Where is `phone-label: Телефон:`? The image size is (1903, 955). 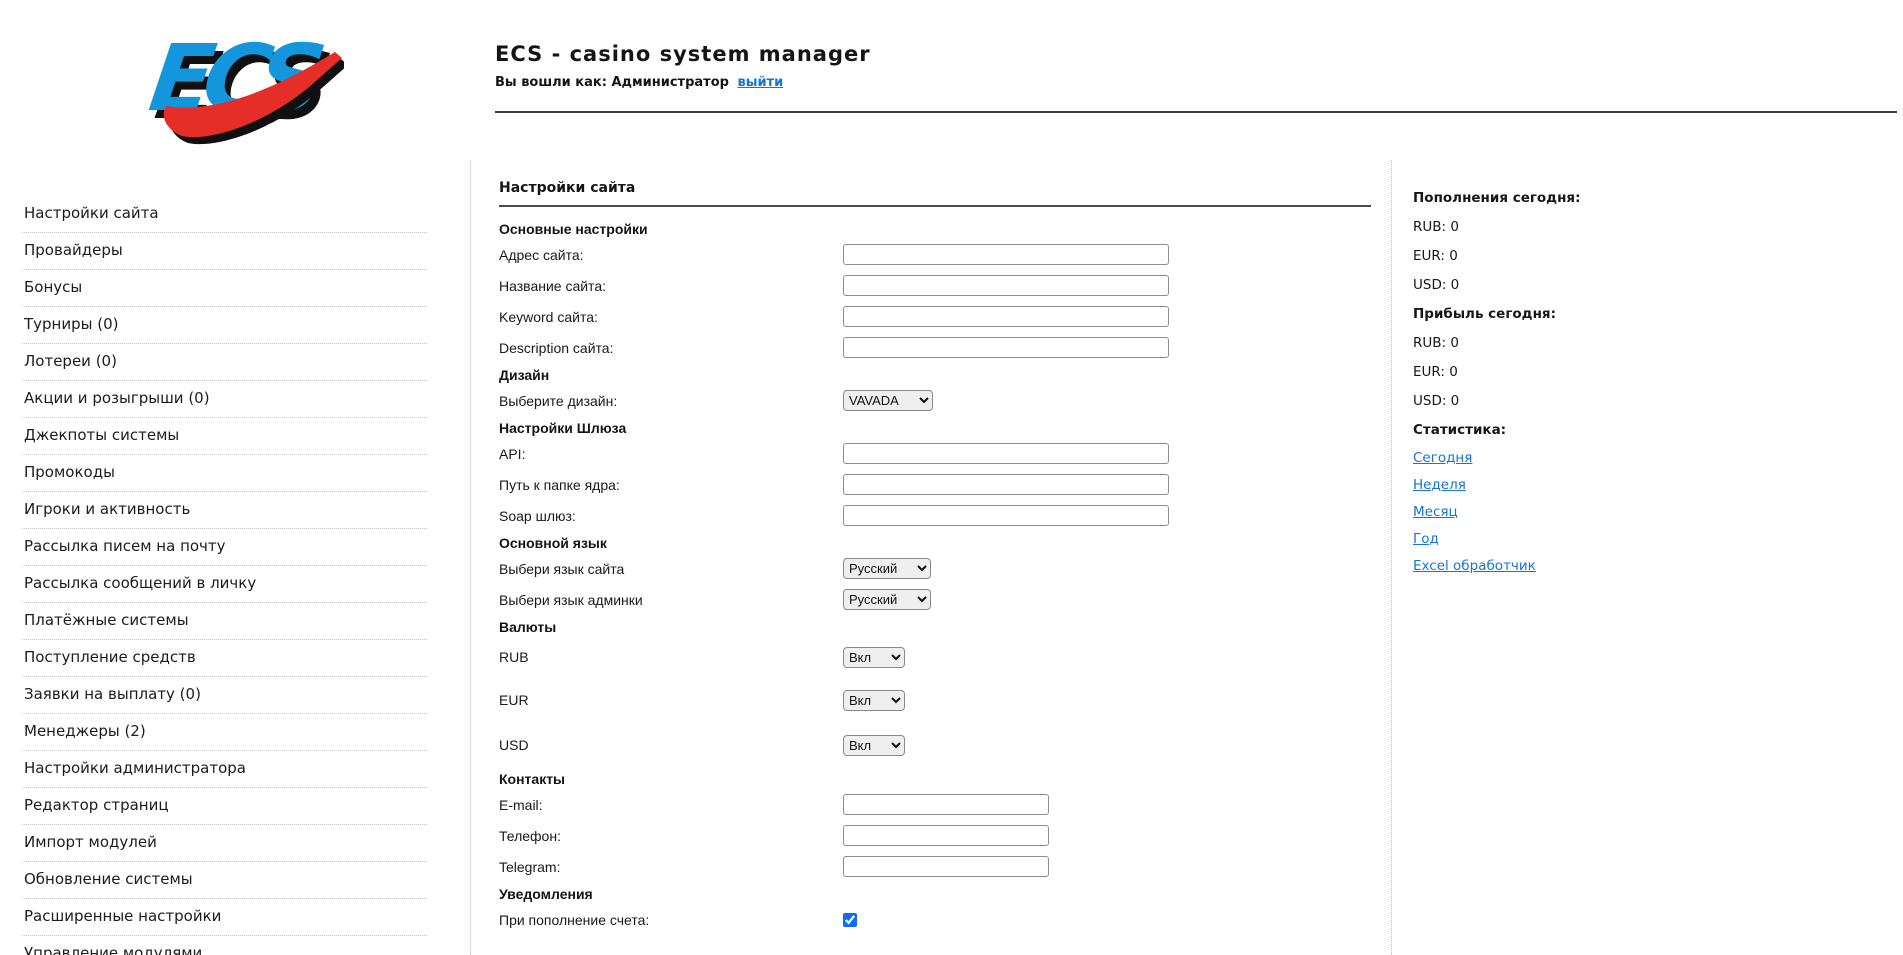
phone-label: Телефон: is located at coordinates (530, 835).